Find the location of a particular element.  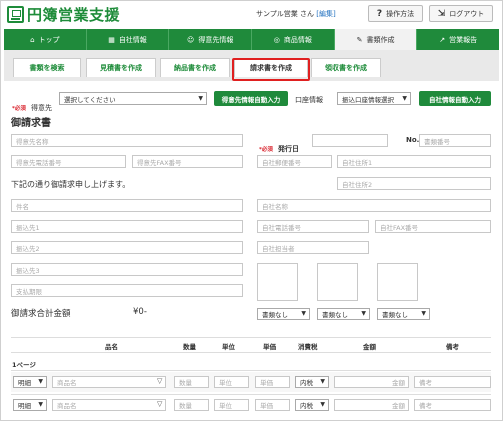

nav-label: 書類作成 is located at coordinates (380, 39).